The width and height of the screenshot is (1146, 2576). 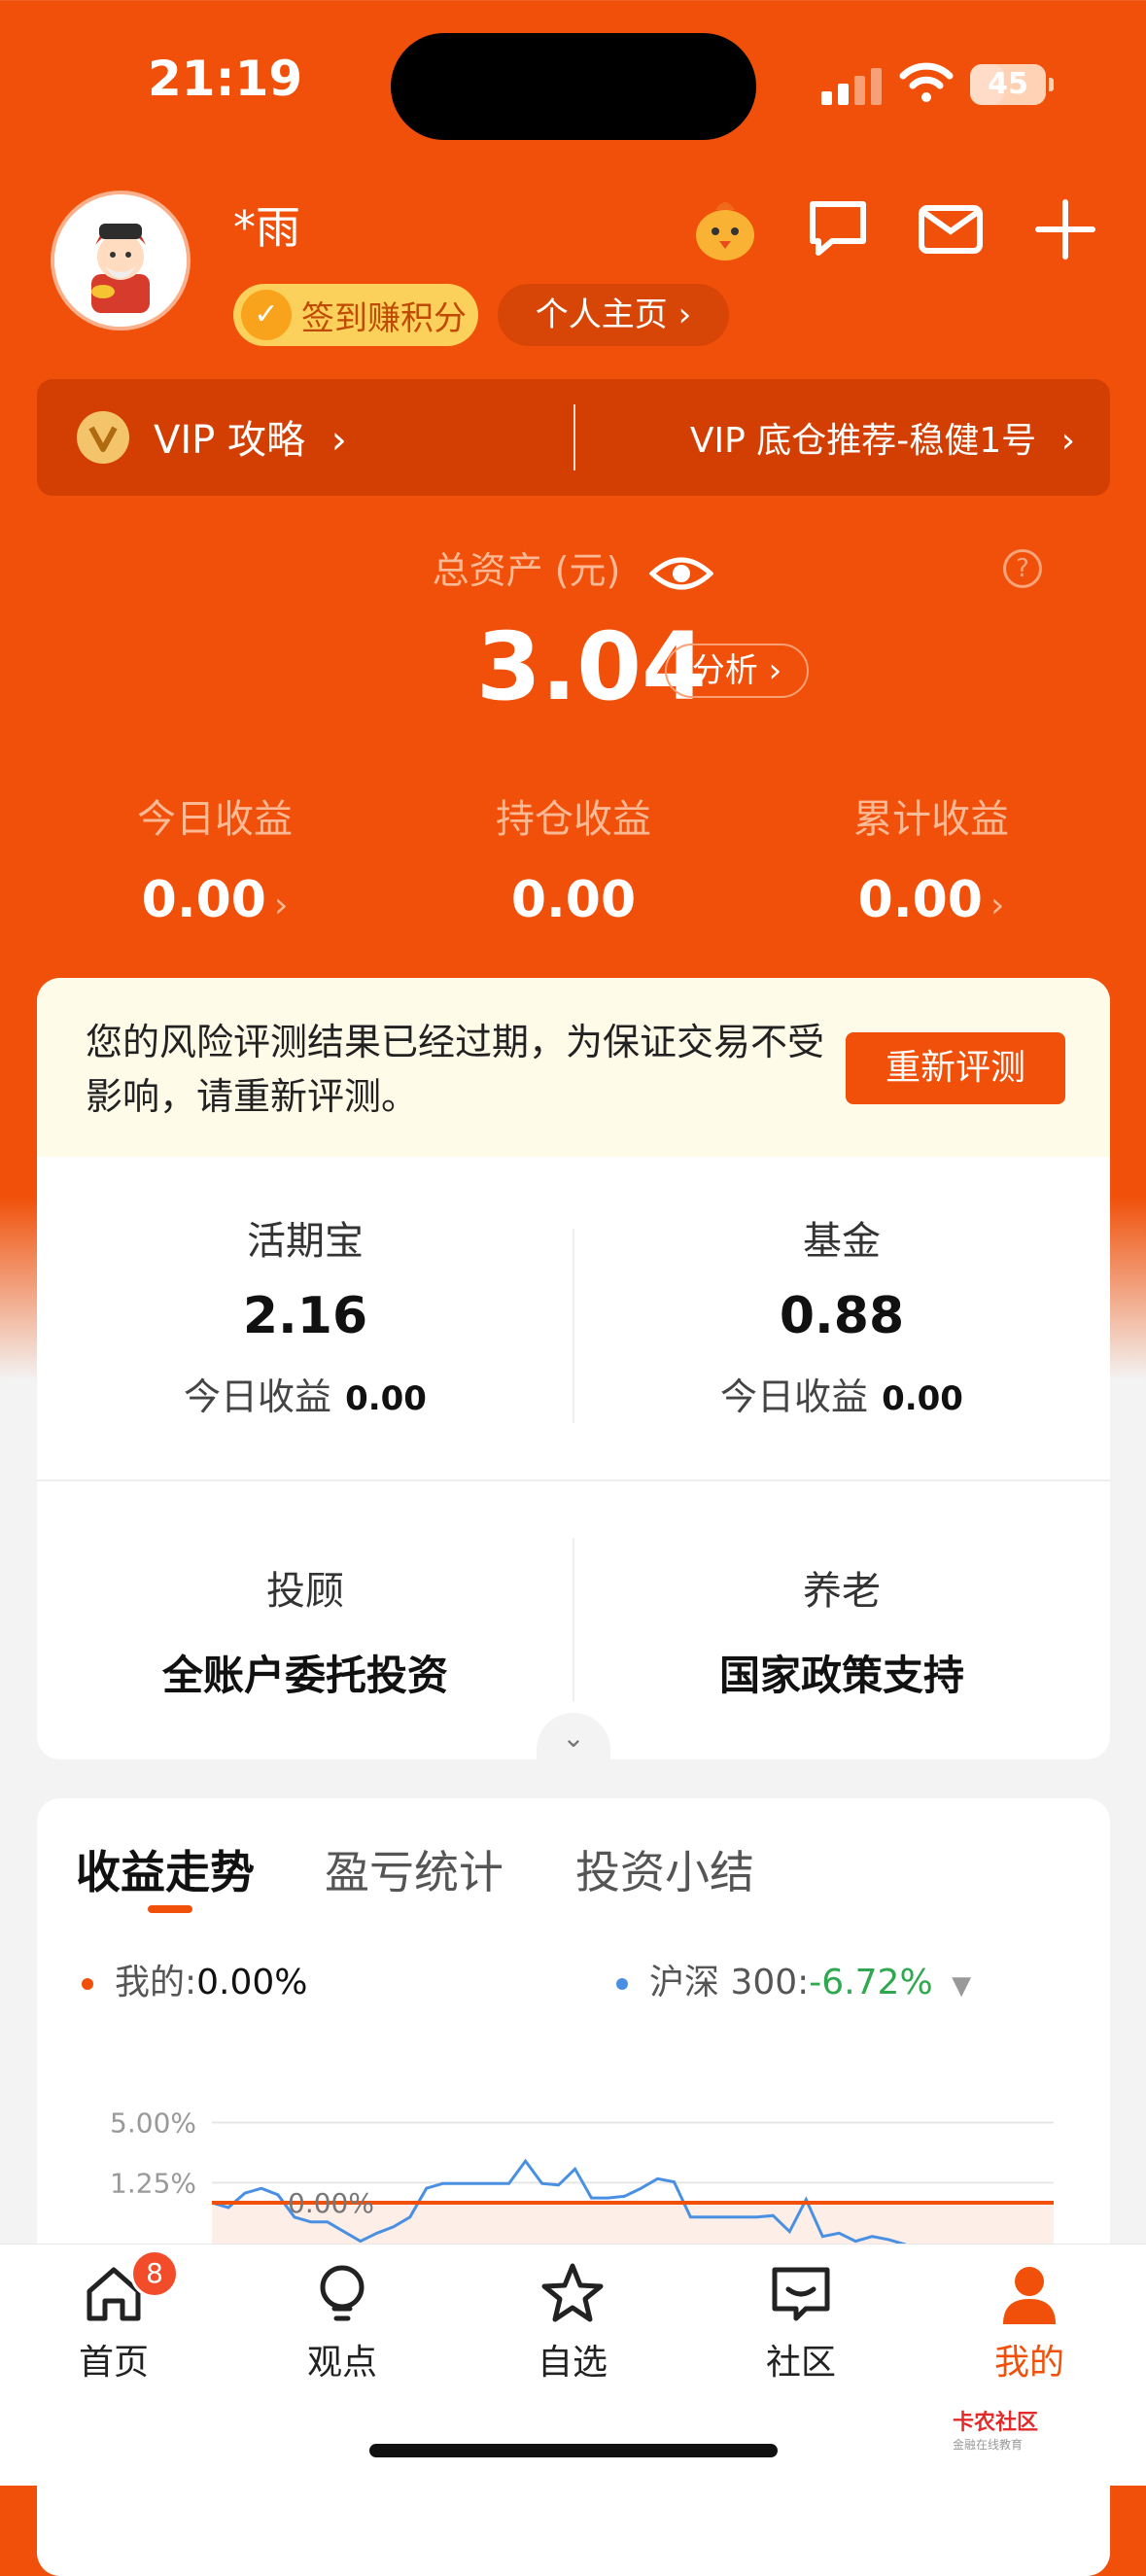 What do you see at coordinates (230, 441) in the screenshot?
I see `vip-guide-label: VIP 攻略` at bounding box center [230, 441].